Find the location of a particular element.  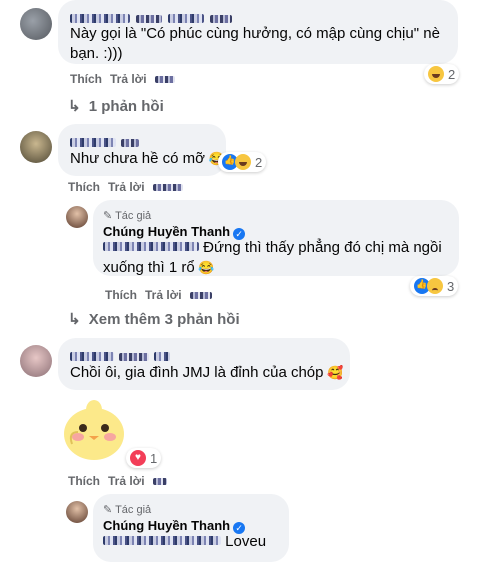

comment-bubble: Như chưa hề có mỡ 😂 is located at coordinates (142, 150).